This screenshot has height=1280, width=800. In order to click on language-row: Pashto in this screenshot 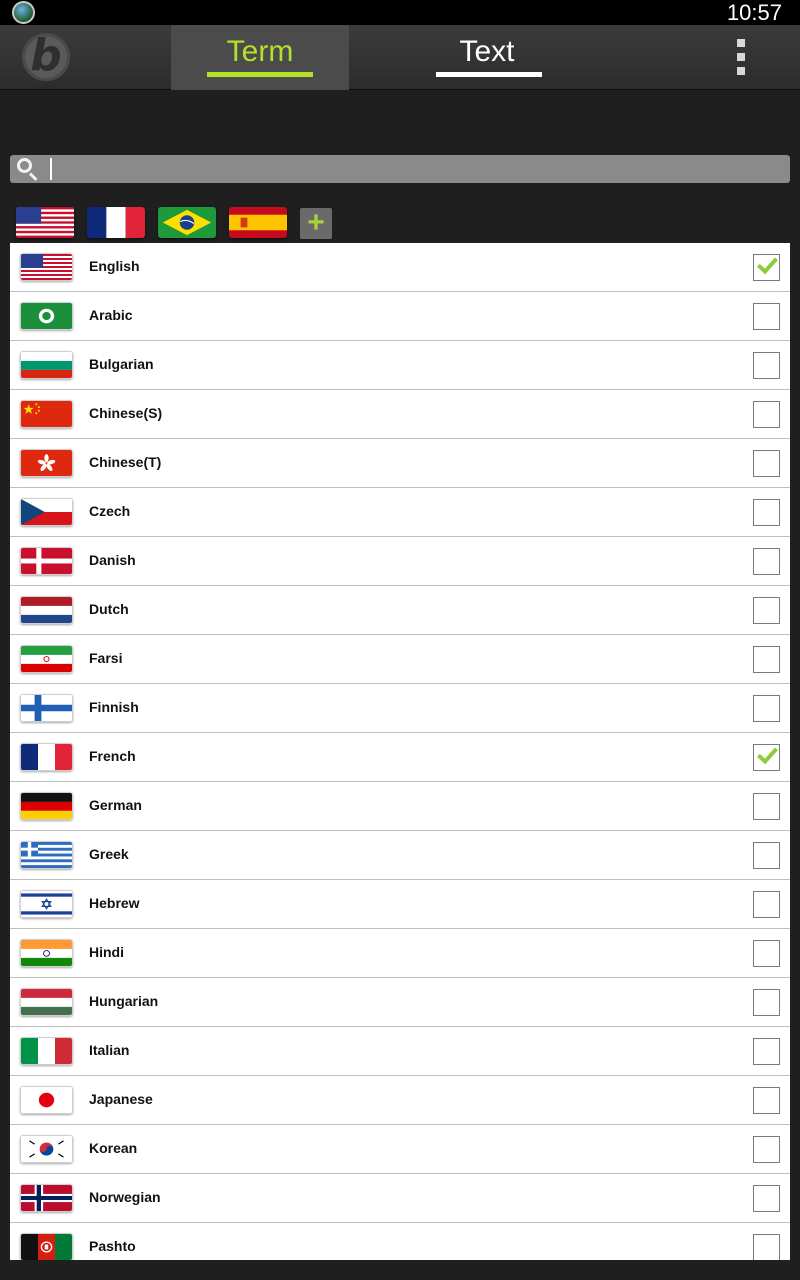, I will do `click(400, 1241)`.